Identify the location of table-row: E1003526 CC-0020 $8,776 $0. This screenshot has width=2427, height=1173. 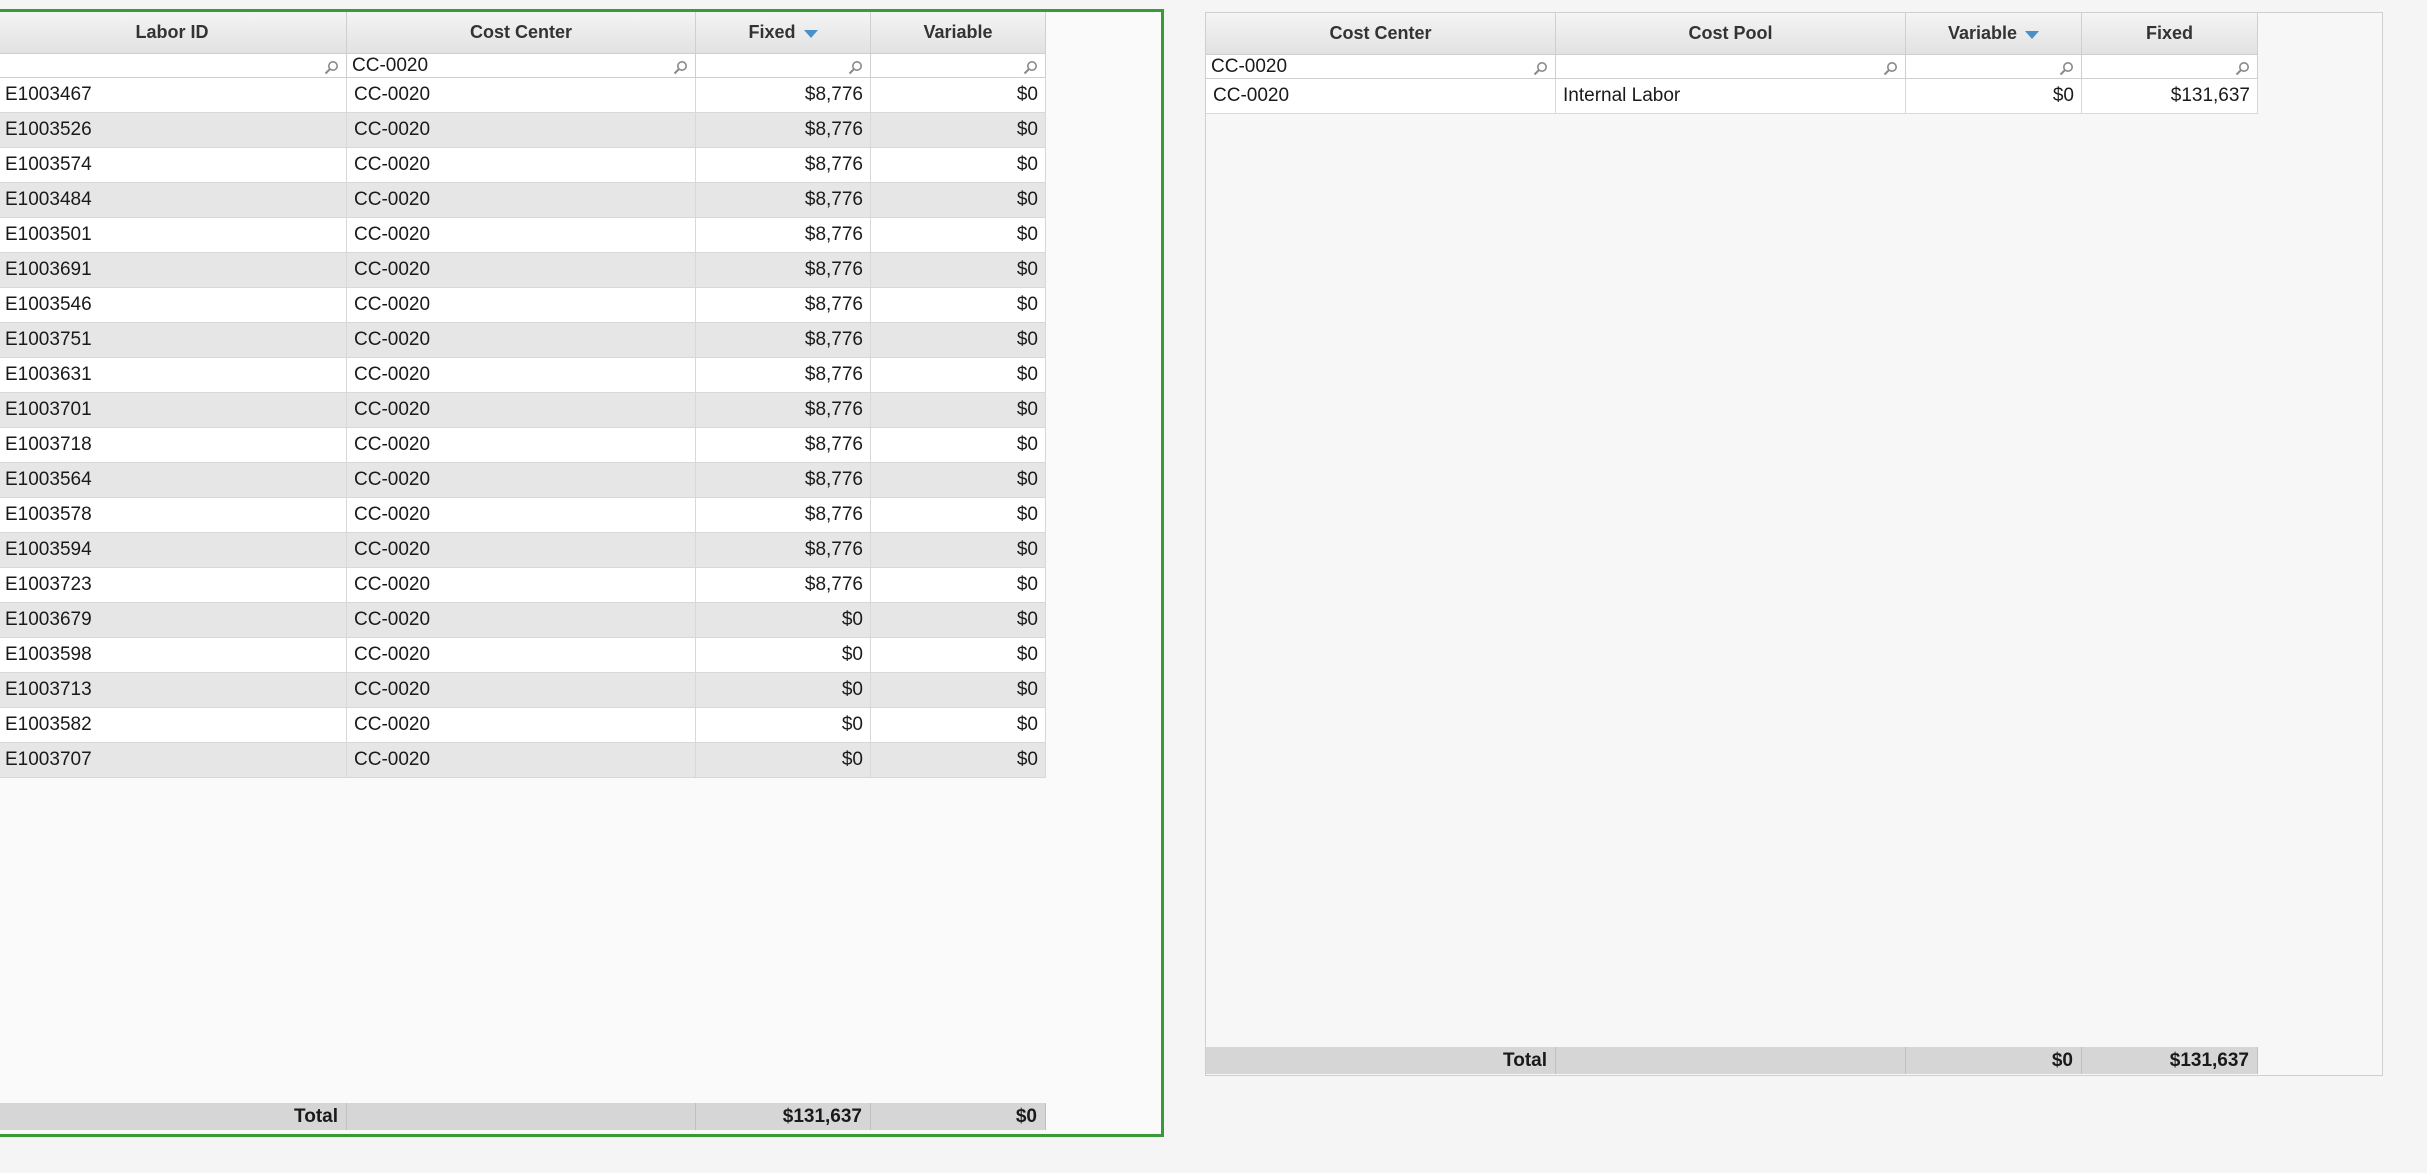
(523, 130).